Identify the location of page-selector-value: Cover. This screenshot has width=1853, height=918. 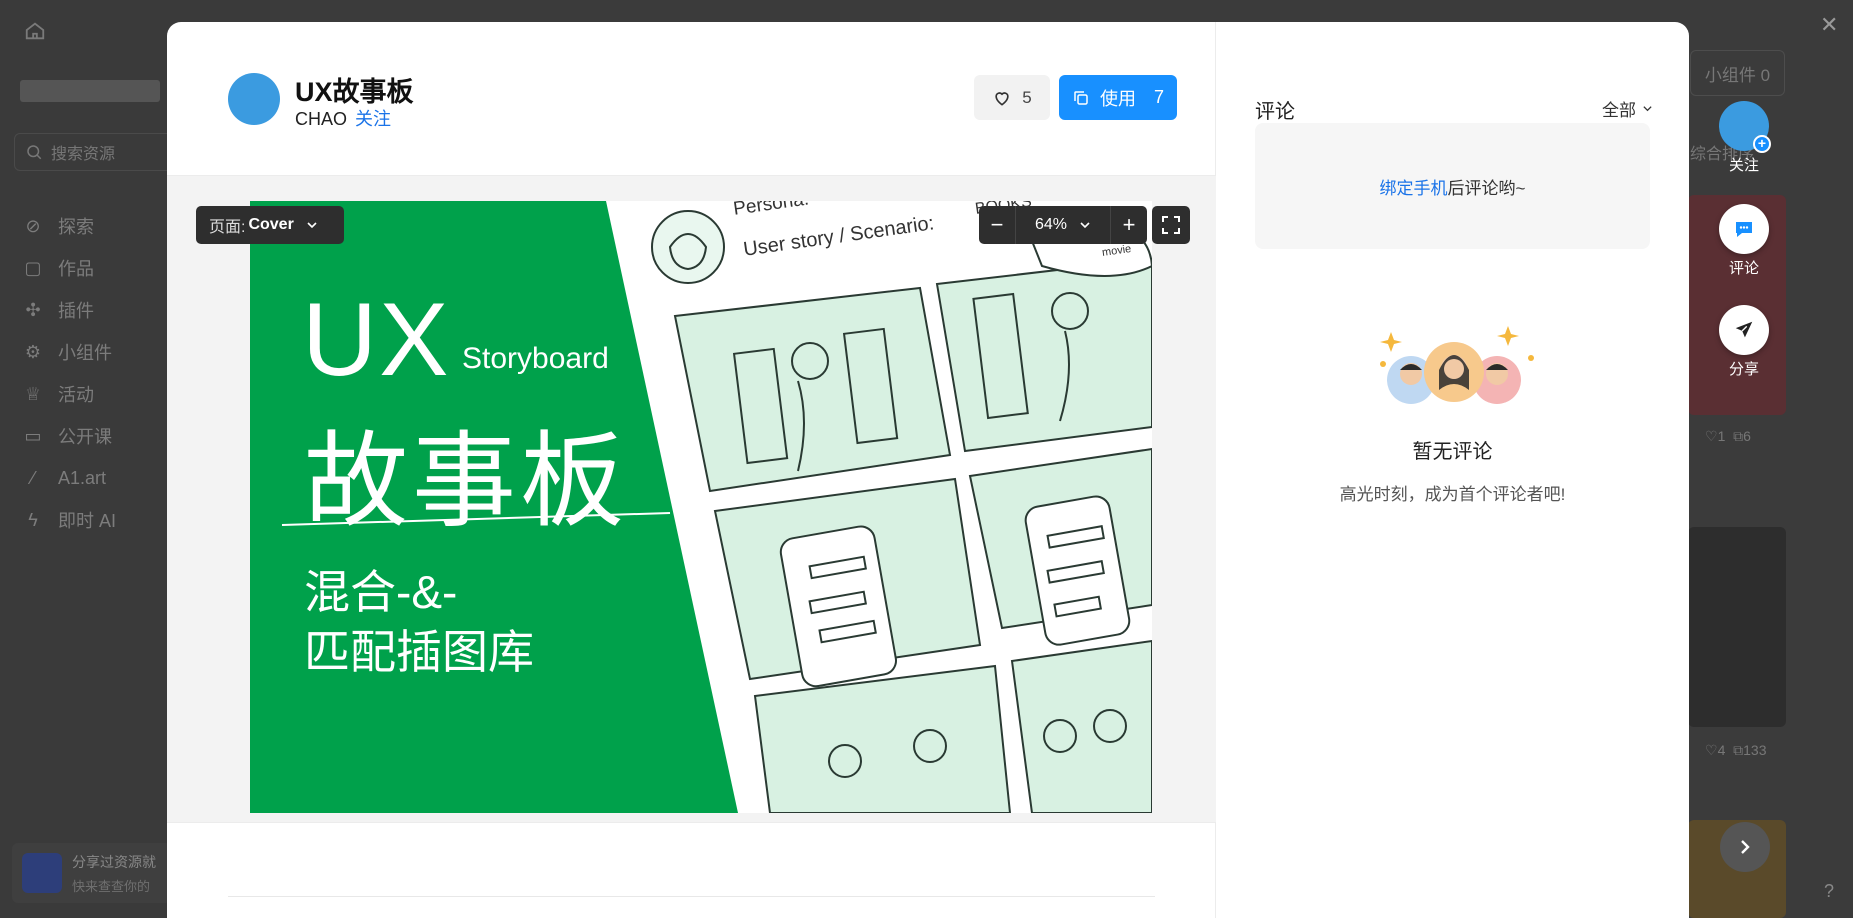
(271, 224).